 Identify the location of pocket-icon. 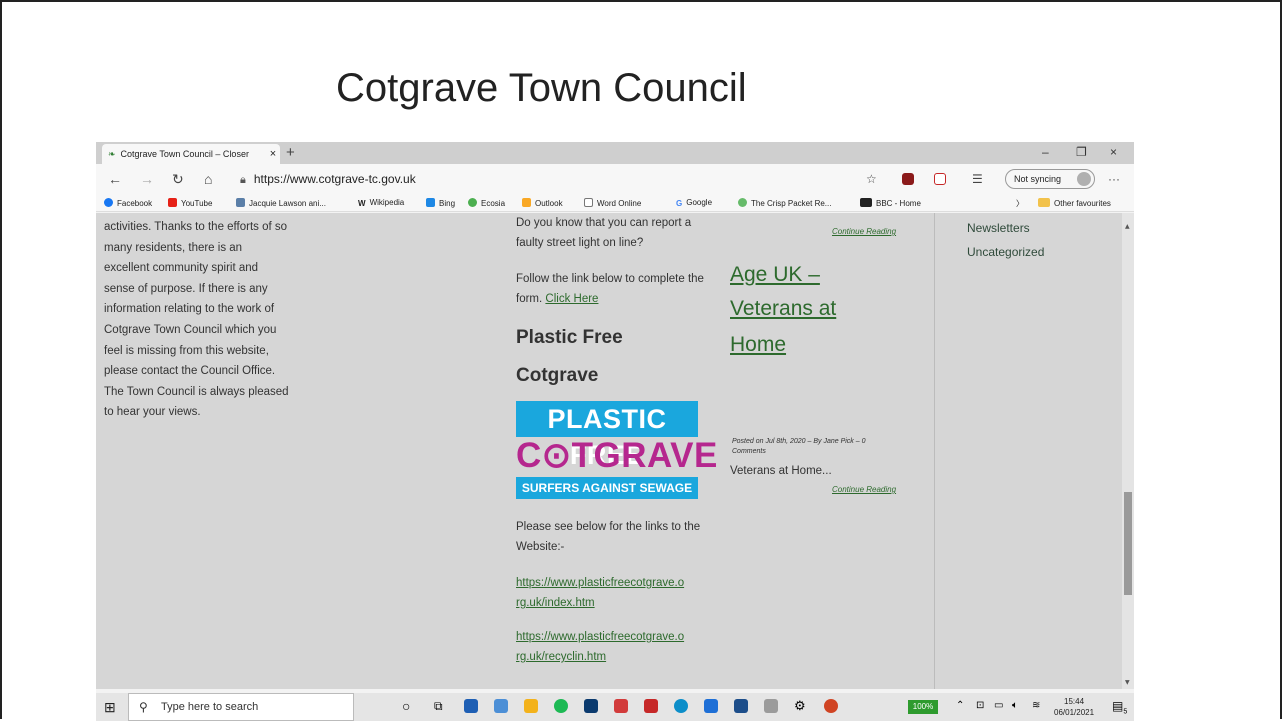
(940, 179).